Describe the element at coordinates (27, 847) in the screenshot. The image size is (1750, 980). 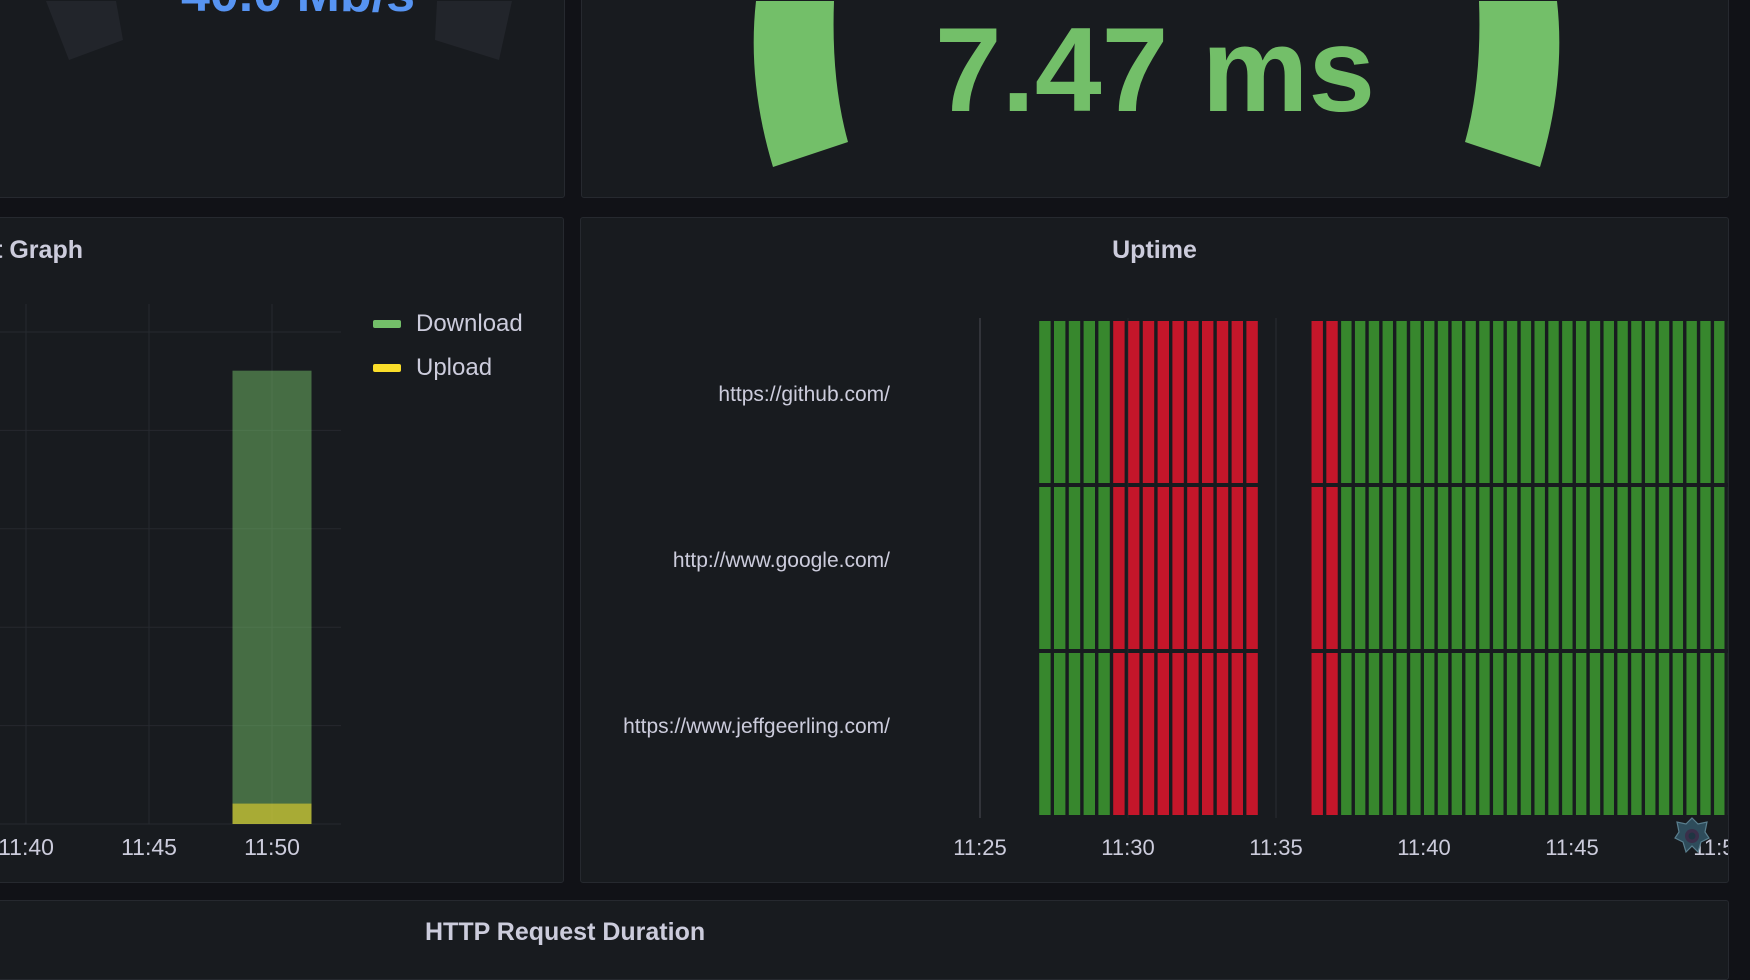
I see `x-tick-label: 11:40` at that location.